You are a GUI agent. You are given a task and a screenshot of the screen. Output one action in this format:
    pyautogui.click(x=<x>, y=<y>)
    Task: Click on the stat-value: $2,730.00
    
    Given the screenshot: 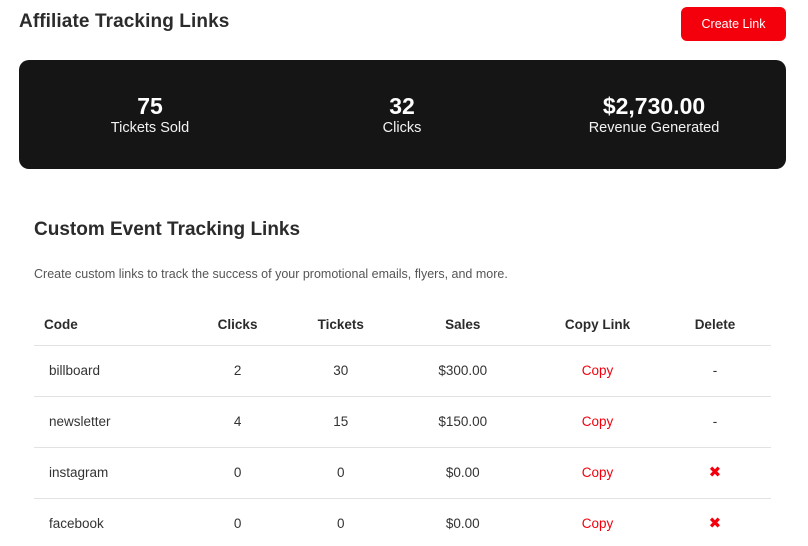 What is the action you would take?
    pyautogui.click(x=654, y=106)
    